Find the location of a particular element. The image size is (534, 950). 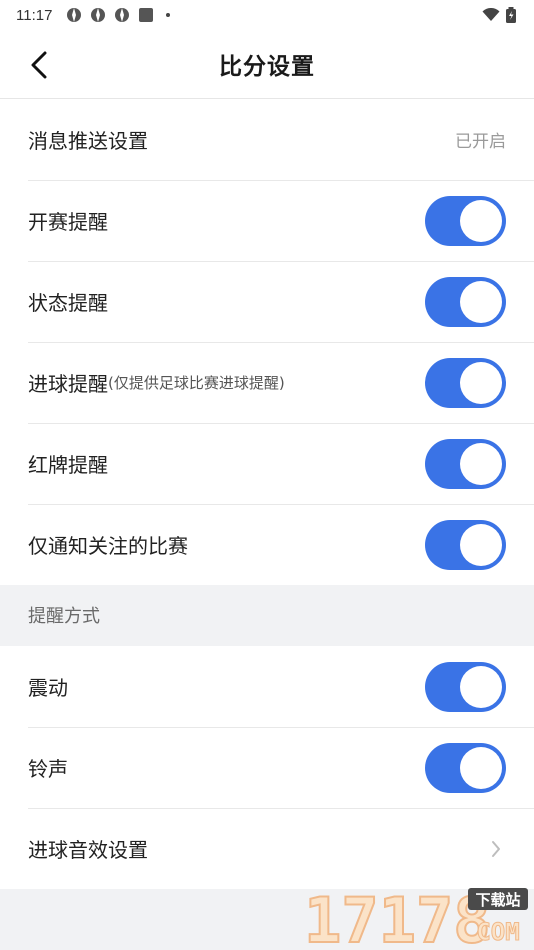

toggle-label: 红牌提醒 is located at coordinates (68, 465).